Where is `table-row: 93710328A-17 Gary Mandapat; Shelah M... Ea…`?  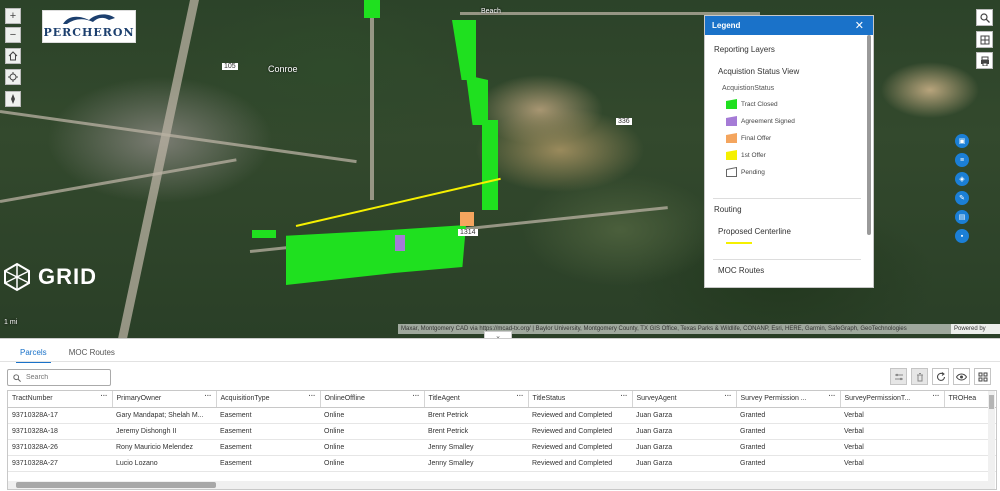
table-row: 93710328A-17 Gary Mandapat; Shelah M... Ea… is located at coordinates (502, 415).